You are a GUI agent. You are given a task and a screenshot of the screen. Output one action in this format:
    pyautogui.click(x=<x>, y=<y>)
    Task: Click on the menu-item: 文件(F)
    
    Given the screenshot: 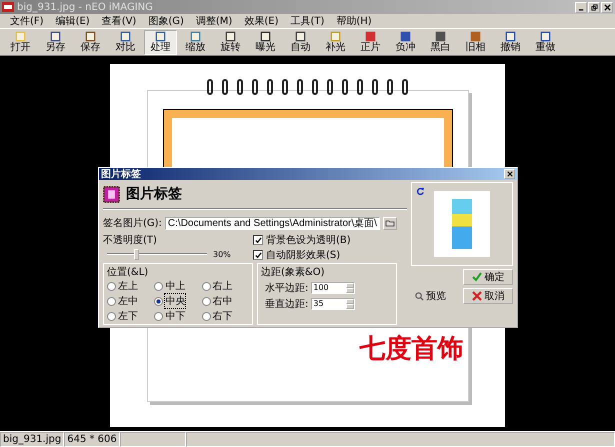 What is the action you would take?
    pyautogui.click(x=27, y=21)
    